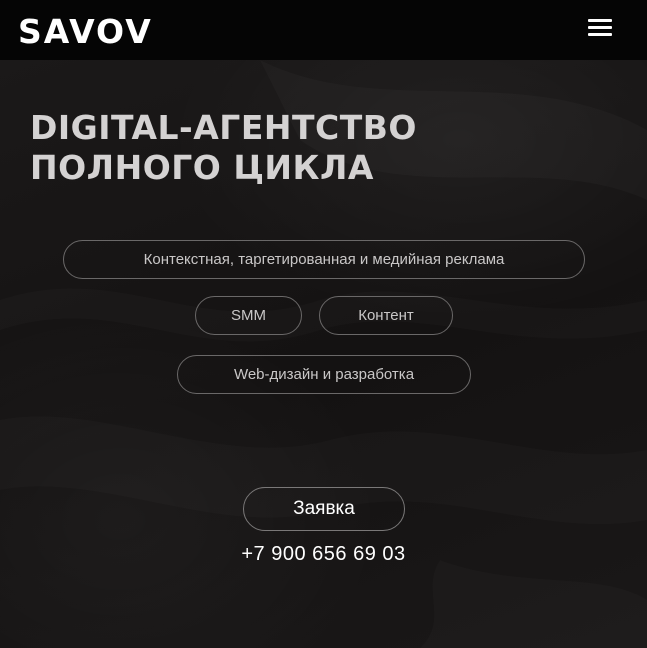  Describe the element at coordinates (202, 167) in the screenshot. I see `hero-title-line-2: ПОЛНОГО ЦИКЛА` at that location.